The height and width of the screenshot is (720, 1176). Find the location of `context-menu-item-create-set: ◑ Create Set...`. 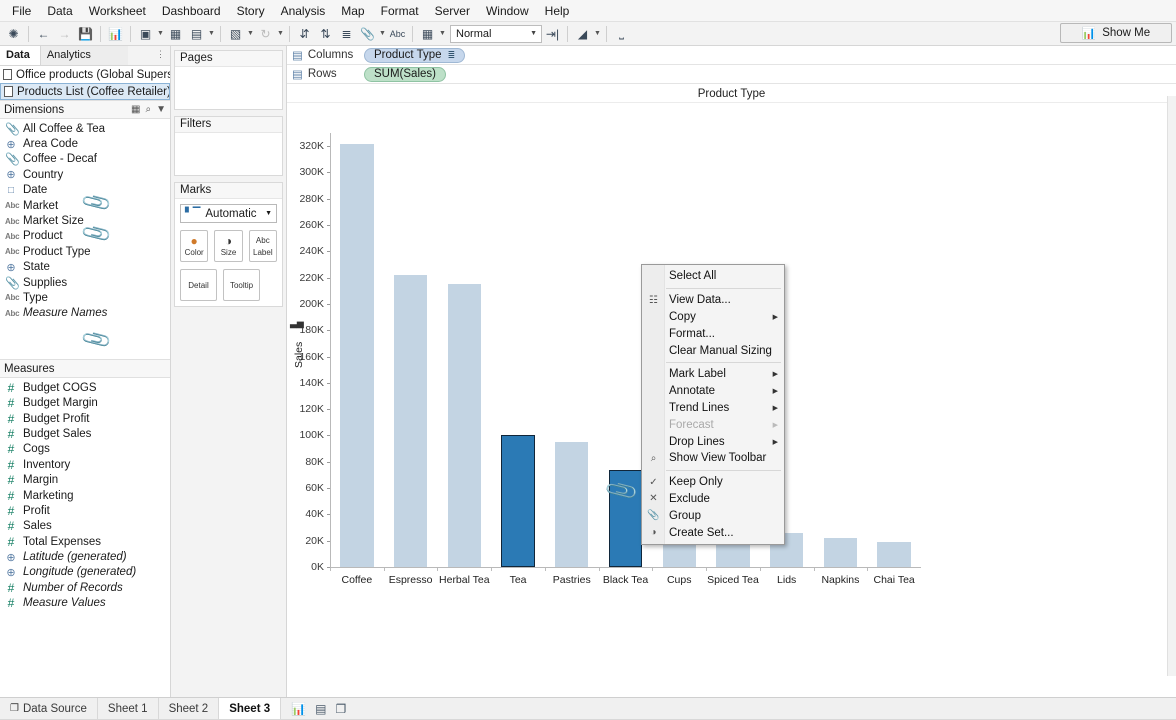

context-menu-item-create-set: ◑ Create Set... is located at coordinates (713, 532).